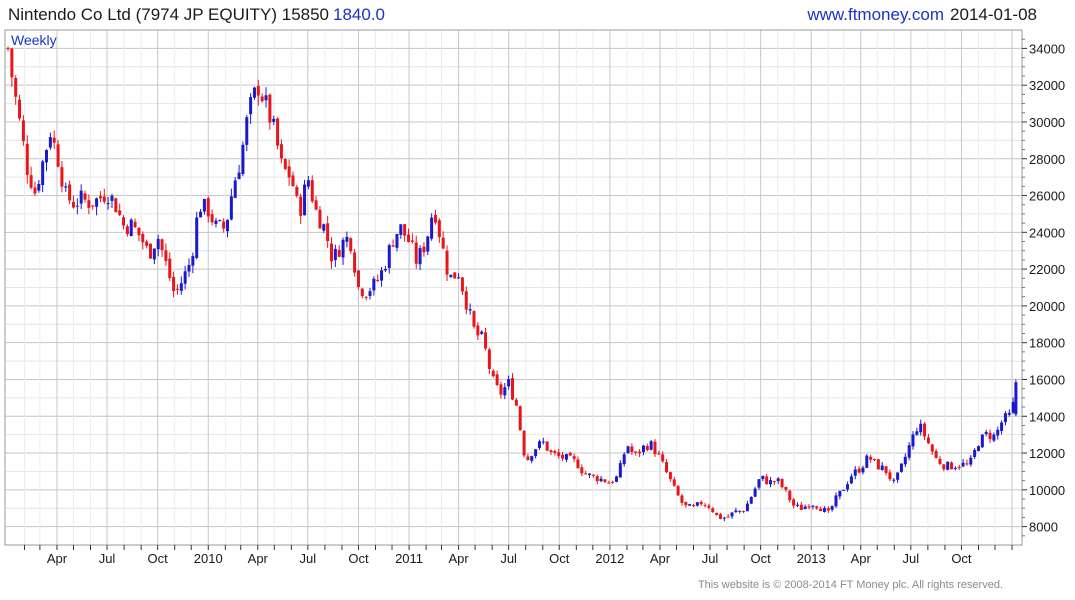 This screenshot has height=600, width=1075. What do you see at coordinates (559, 558) in the screenshot?
I see `x-tick-label: Oct` at bounding box center [559, 558].